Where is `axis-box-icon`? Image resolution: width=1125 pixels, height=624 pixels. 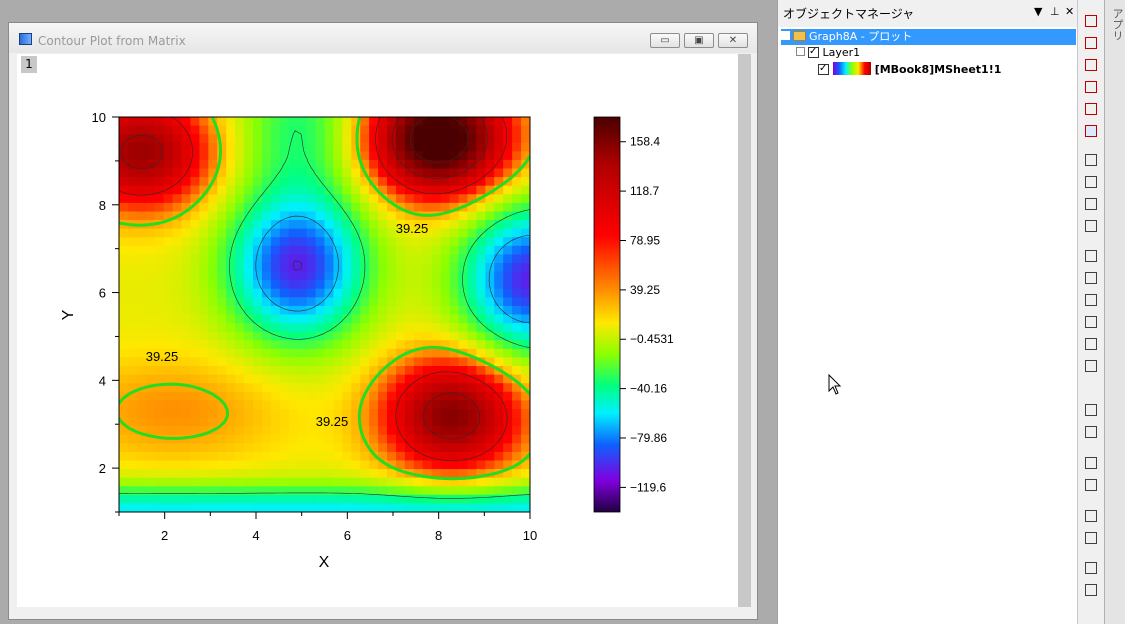
axis-box-icon is located at coordinates (1091, 322).